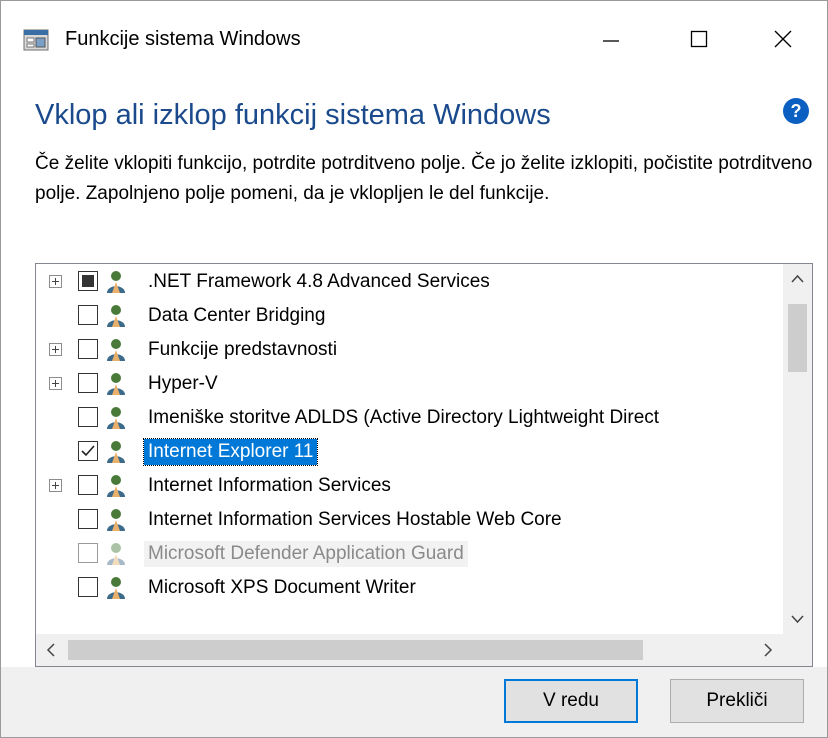 This screenshot has width=828, height=738. Describe the element at coordinates (306, 554) in the screenshot. I see `feature-label: Microsoft Defender Application Guard` at that location.